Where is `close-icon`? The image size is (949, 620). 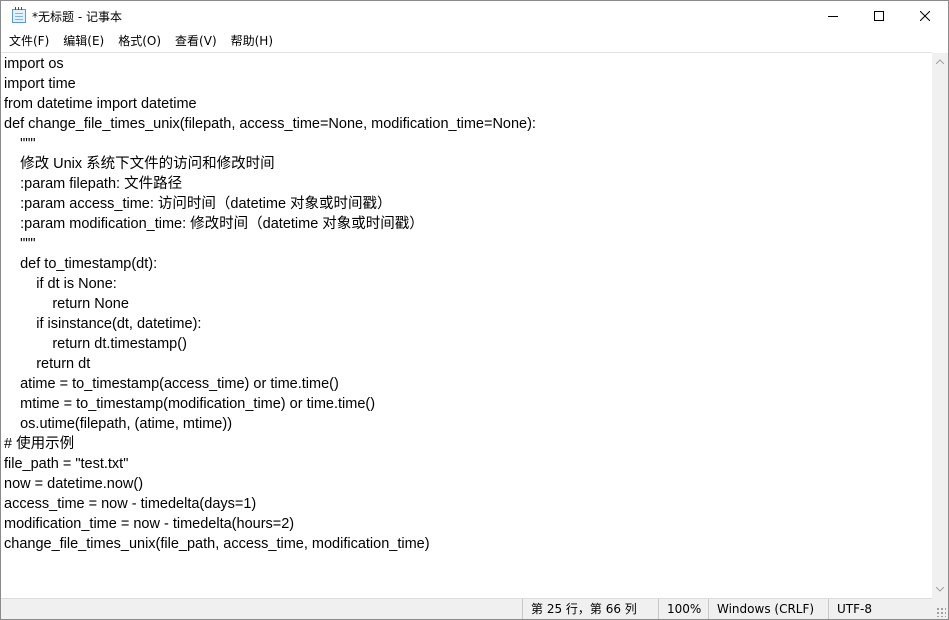
close-icon is located at coordinates (925, 16).